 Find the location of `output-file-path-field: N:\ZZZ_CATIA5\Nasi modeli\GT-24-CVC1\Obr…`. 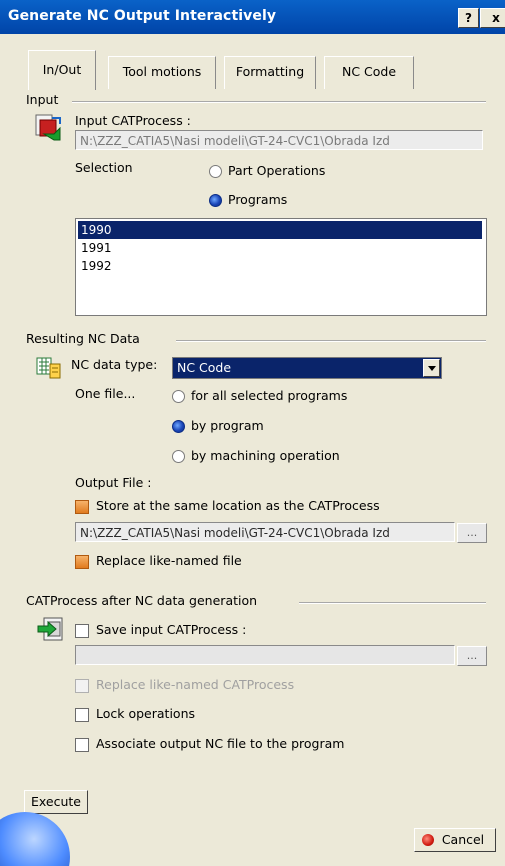

output-file-path-field: N:\ZZZ_CATIA5\Nasi modeli\GT-24-CVC1\Obr… is located at coordinates (265, 532).